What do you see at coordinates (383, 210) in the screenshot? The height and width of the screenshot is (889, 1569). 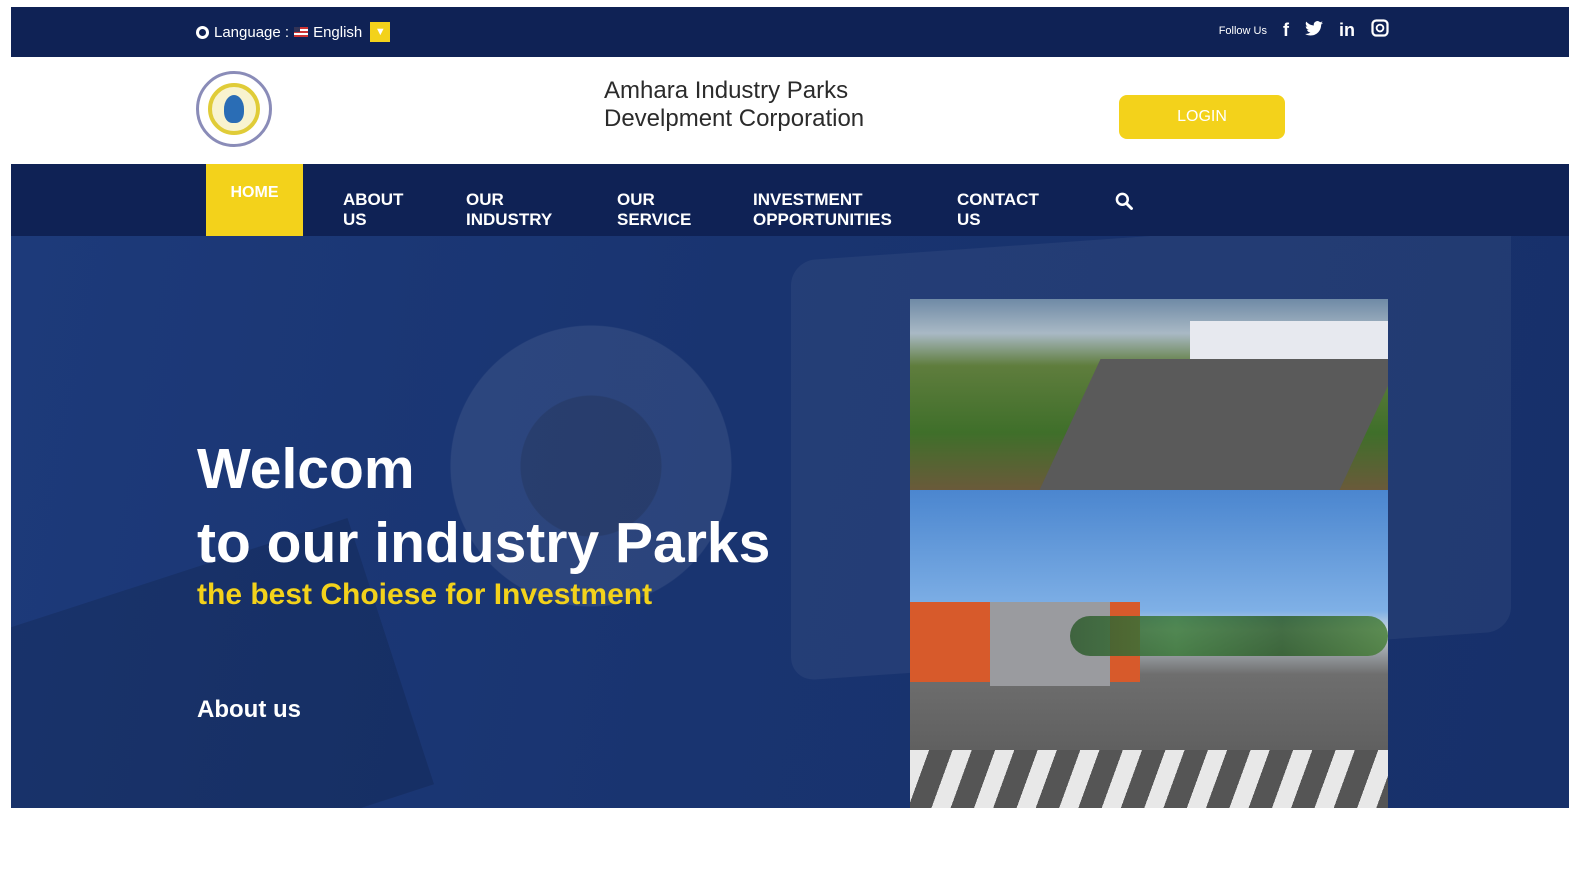 I see `nav-about-us: ABOUT US` at bounding box center [383, 210].